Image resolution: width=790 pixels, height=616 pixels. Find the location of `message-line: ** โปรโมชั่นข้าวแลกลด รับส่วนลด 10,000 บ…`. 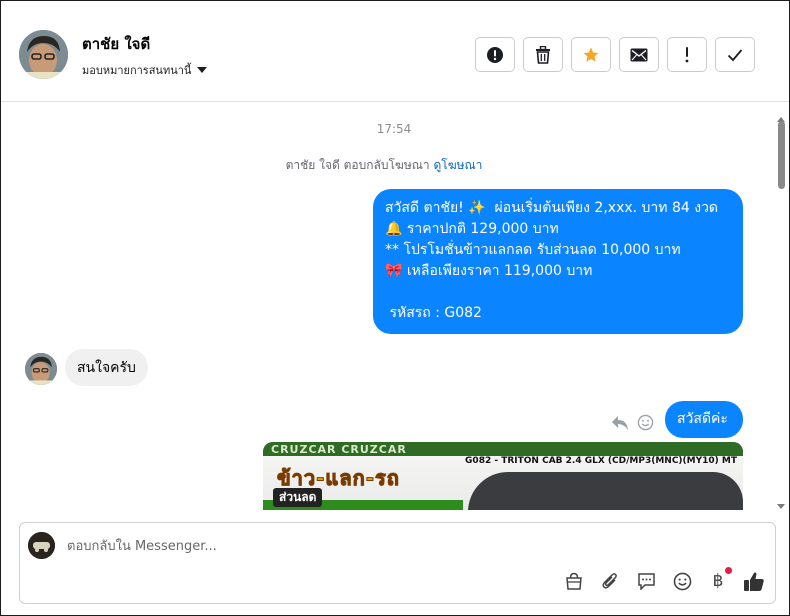

message-line: ** โปรโมชั่นข้าวแลกลด รับส่วนลด 10,000 บ… is located at coordinates (533, 250).